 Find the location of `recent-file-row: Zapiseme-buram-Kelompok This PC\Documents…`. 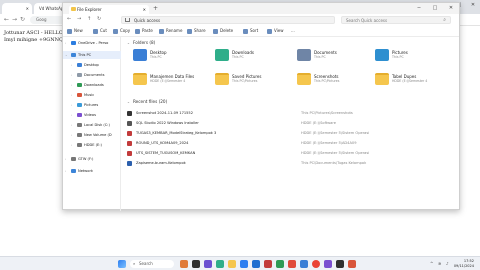

recent-file-row: Zapiseme-buram-Kelompok This PC\Documents… is located at coordinates (291, 163).